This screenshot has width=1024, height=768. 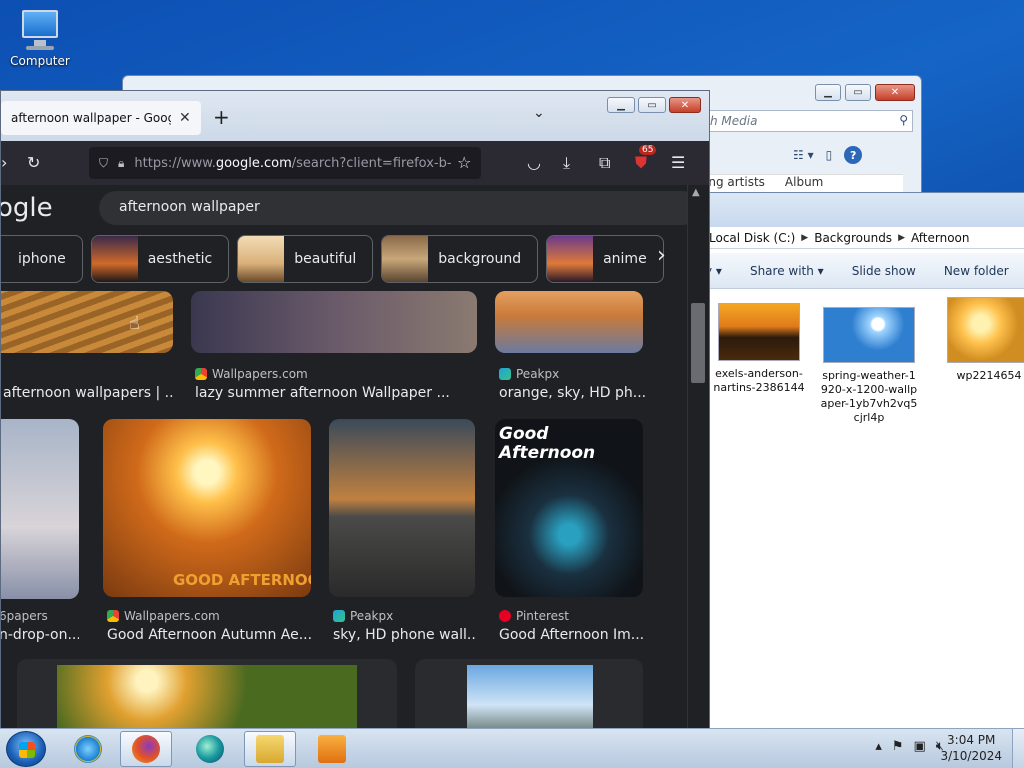 I want to click on tracking-shield-icon: ⛉, so click(x=103, y=163).